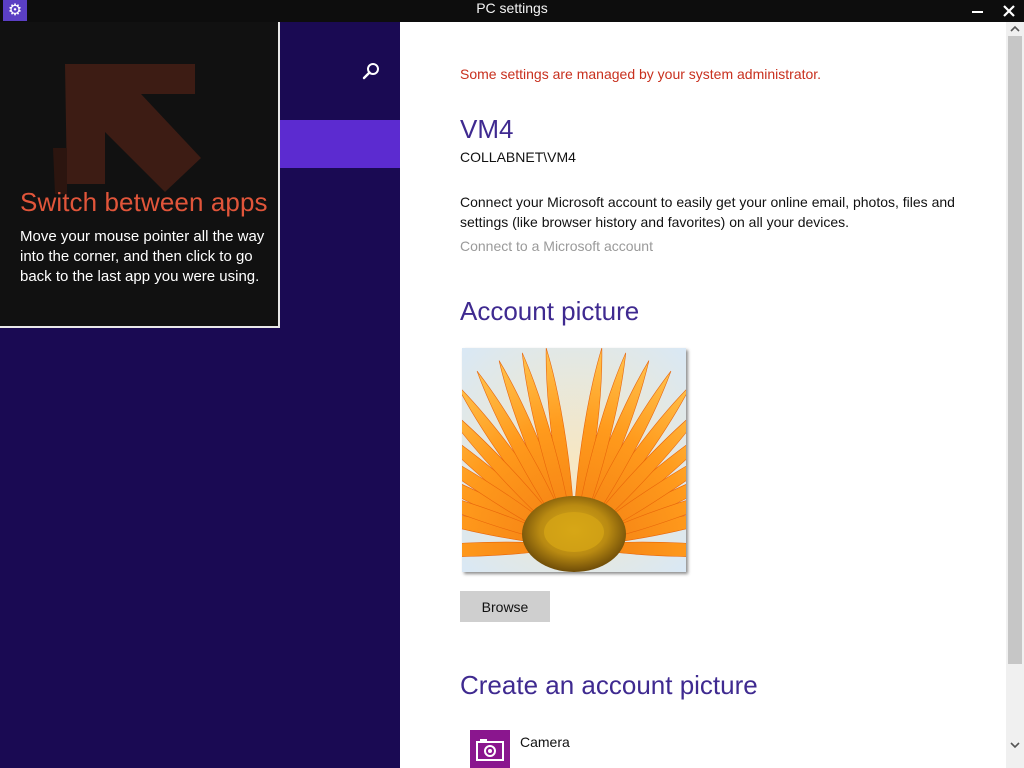 Image resolution: width=1024 pixels, height=768 pixels. I want to click on title-bar: ⚙ PC settings, so click(512, 11).